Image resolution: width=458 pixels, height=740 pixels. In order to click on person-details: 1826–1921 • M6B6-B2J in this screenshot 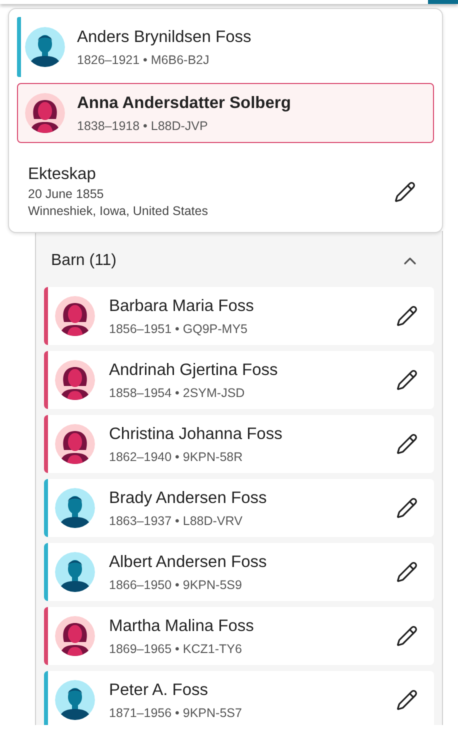, I will do `click(143, 59)`.